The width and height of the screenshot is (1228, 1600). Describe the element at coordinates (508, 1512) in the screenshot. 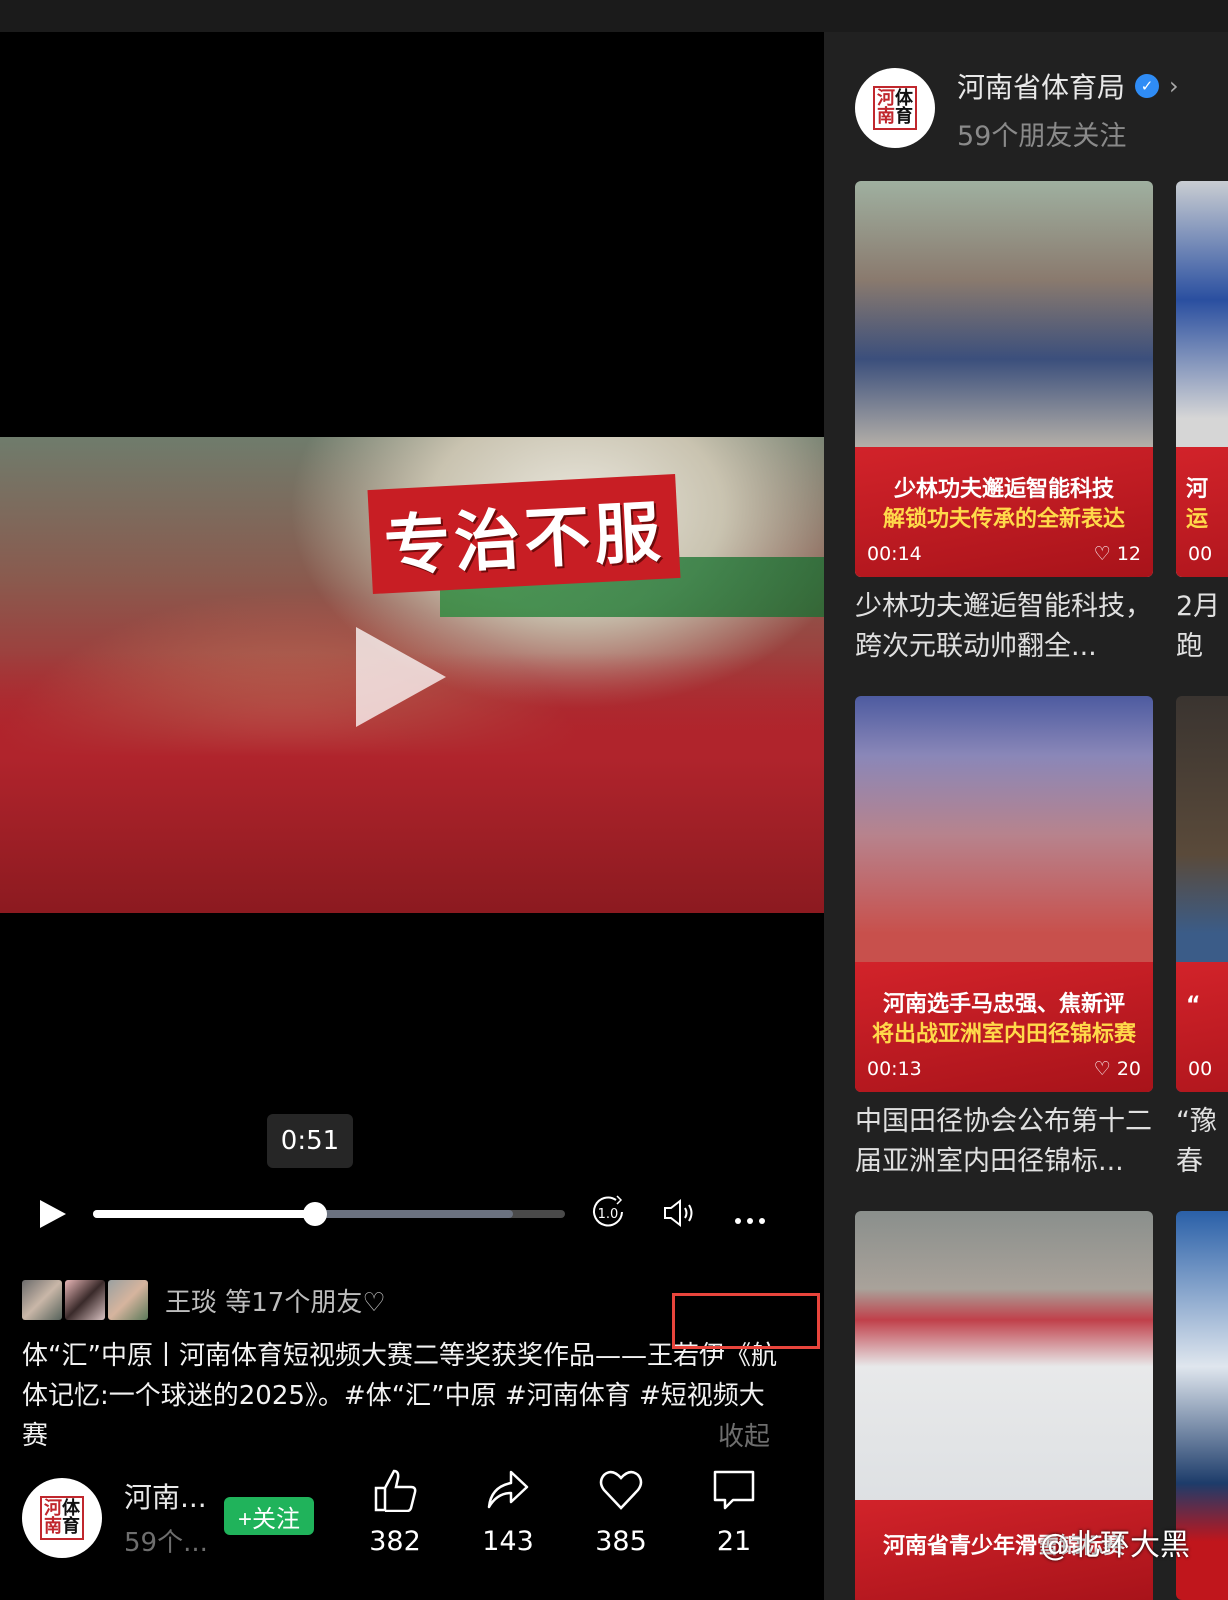

I see `share-button: 143` at that location.